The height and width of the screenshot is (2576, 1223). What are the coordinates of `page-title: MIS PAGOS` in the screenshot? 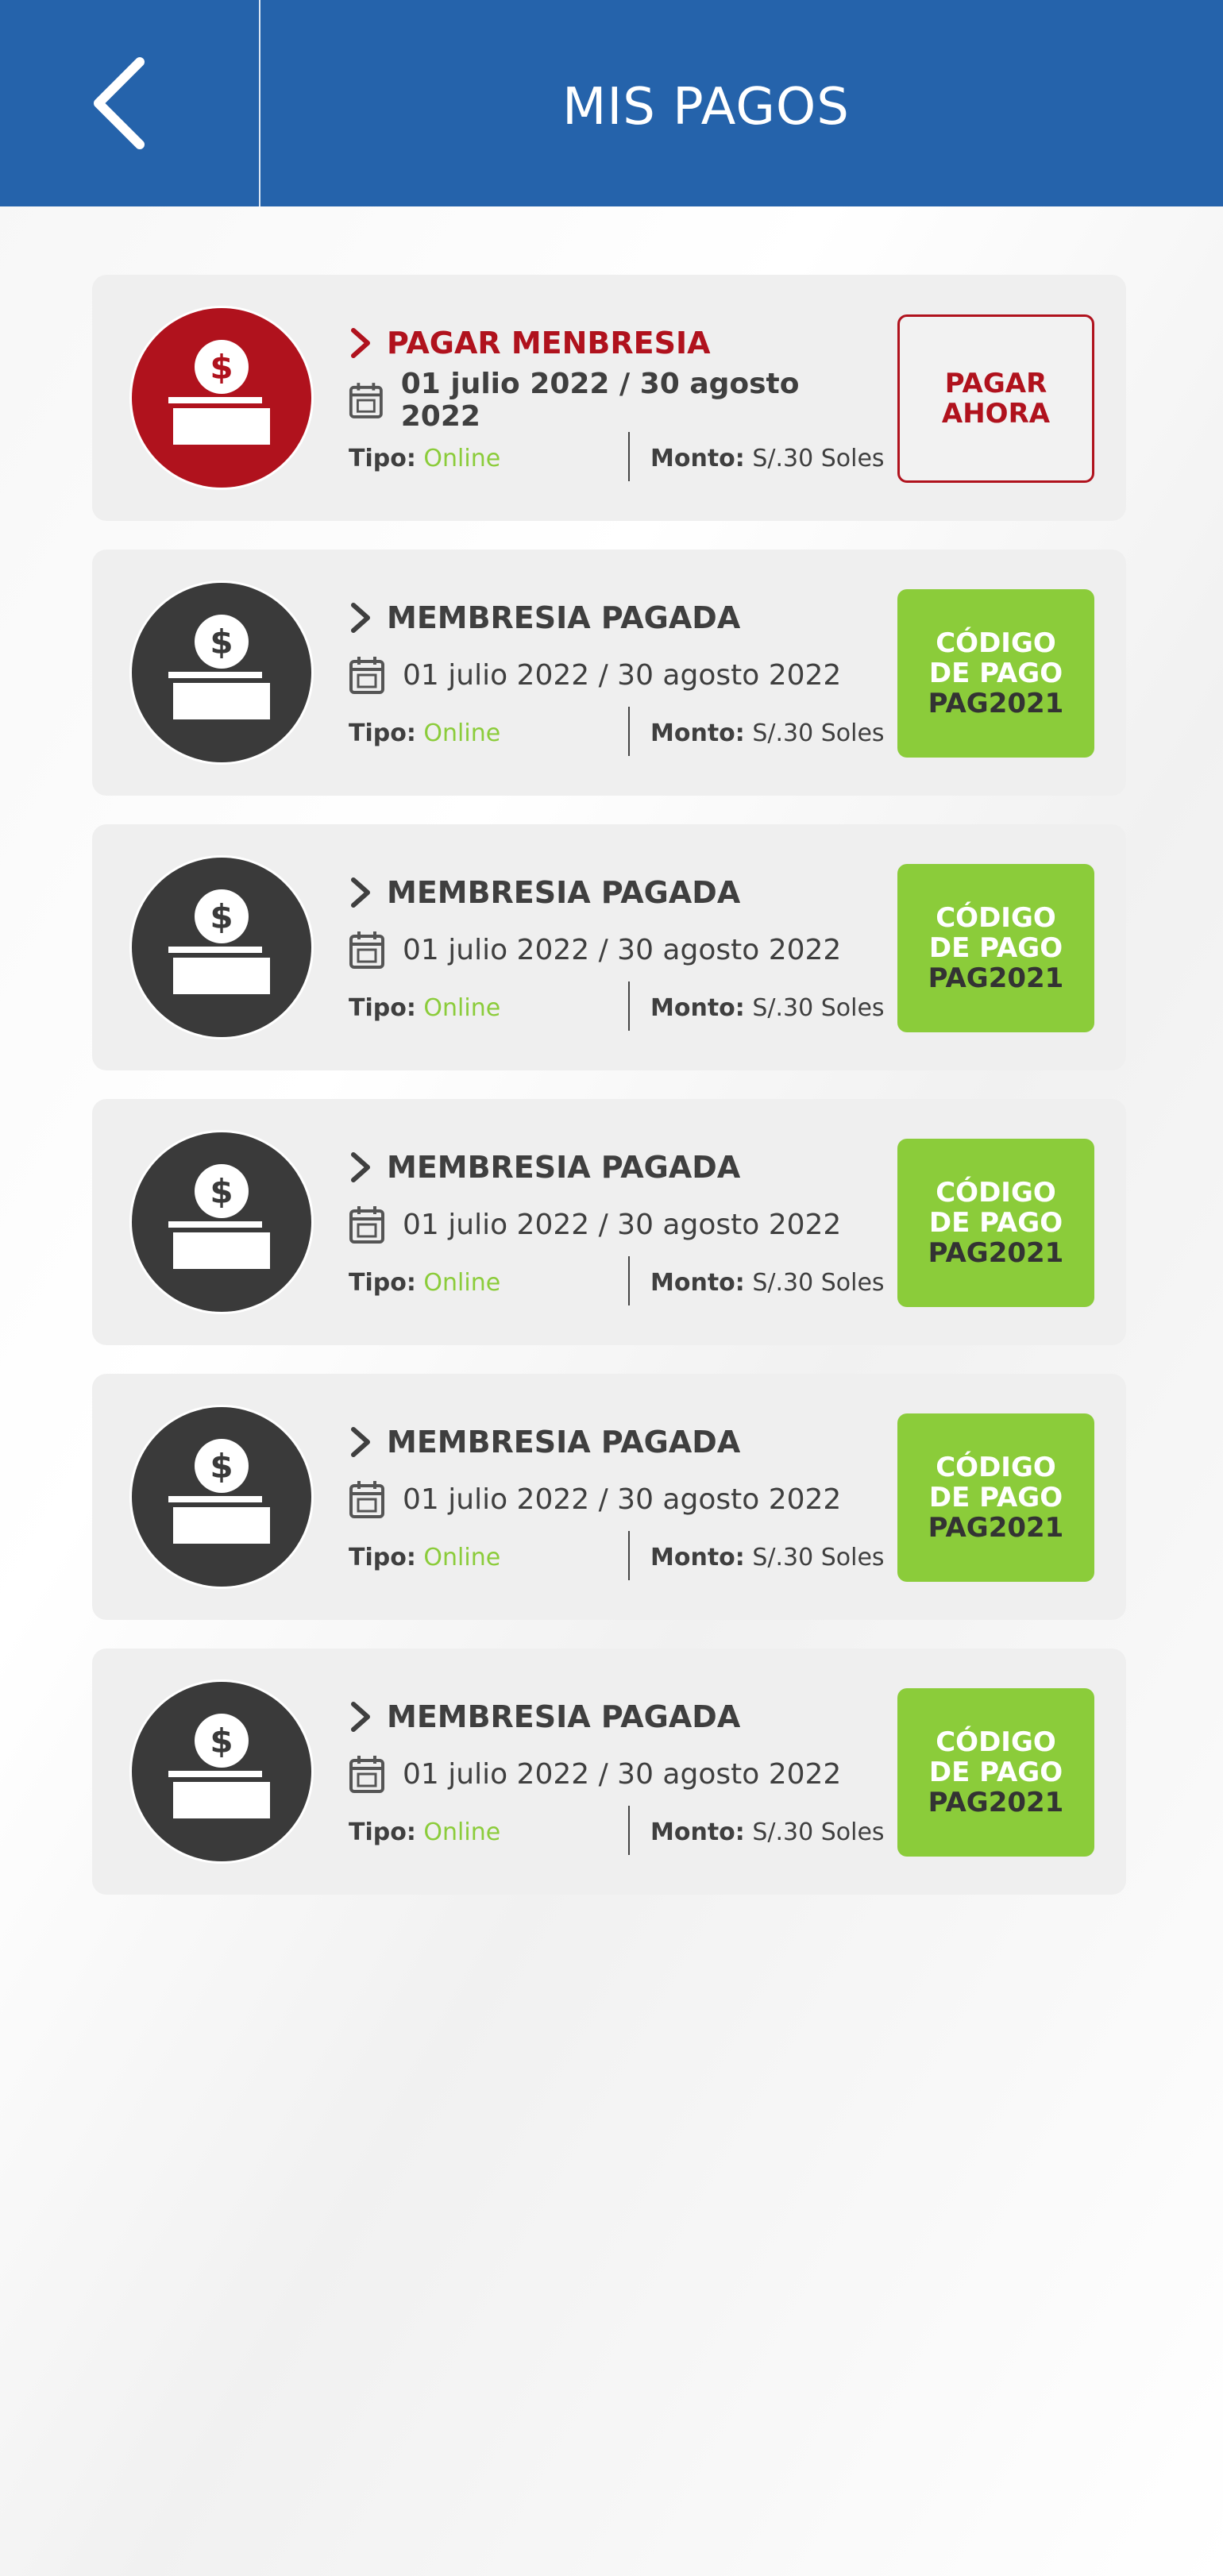 It's located at (706, 108).